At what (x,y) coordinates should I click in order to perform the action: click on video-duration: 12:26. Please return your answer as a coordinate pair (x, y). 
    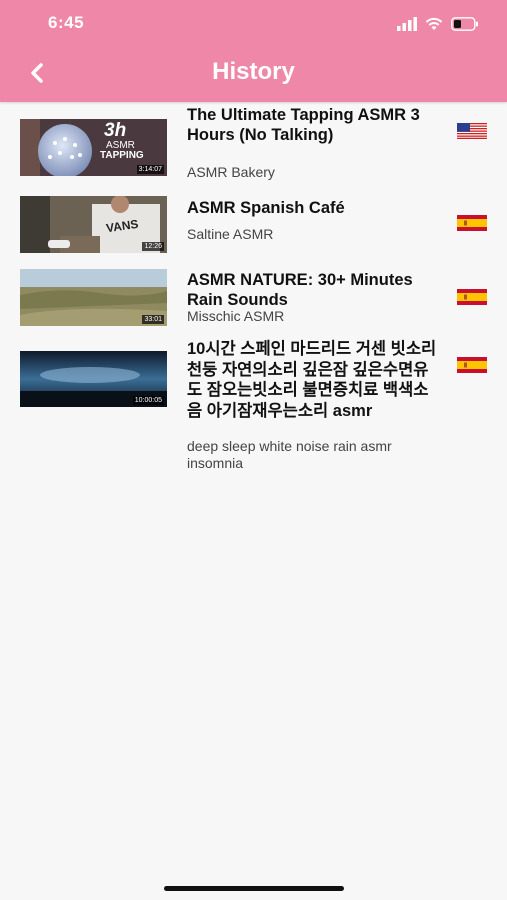
    Looking at the image, I should click on (153, 246).